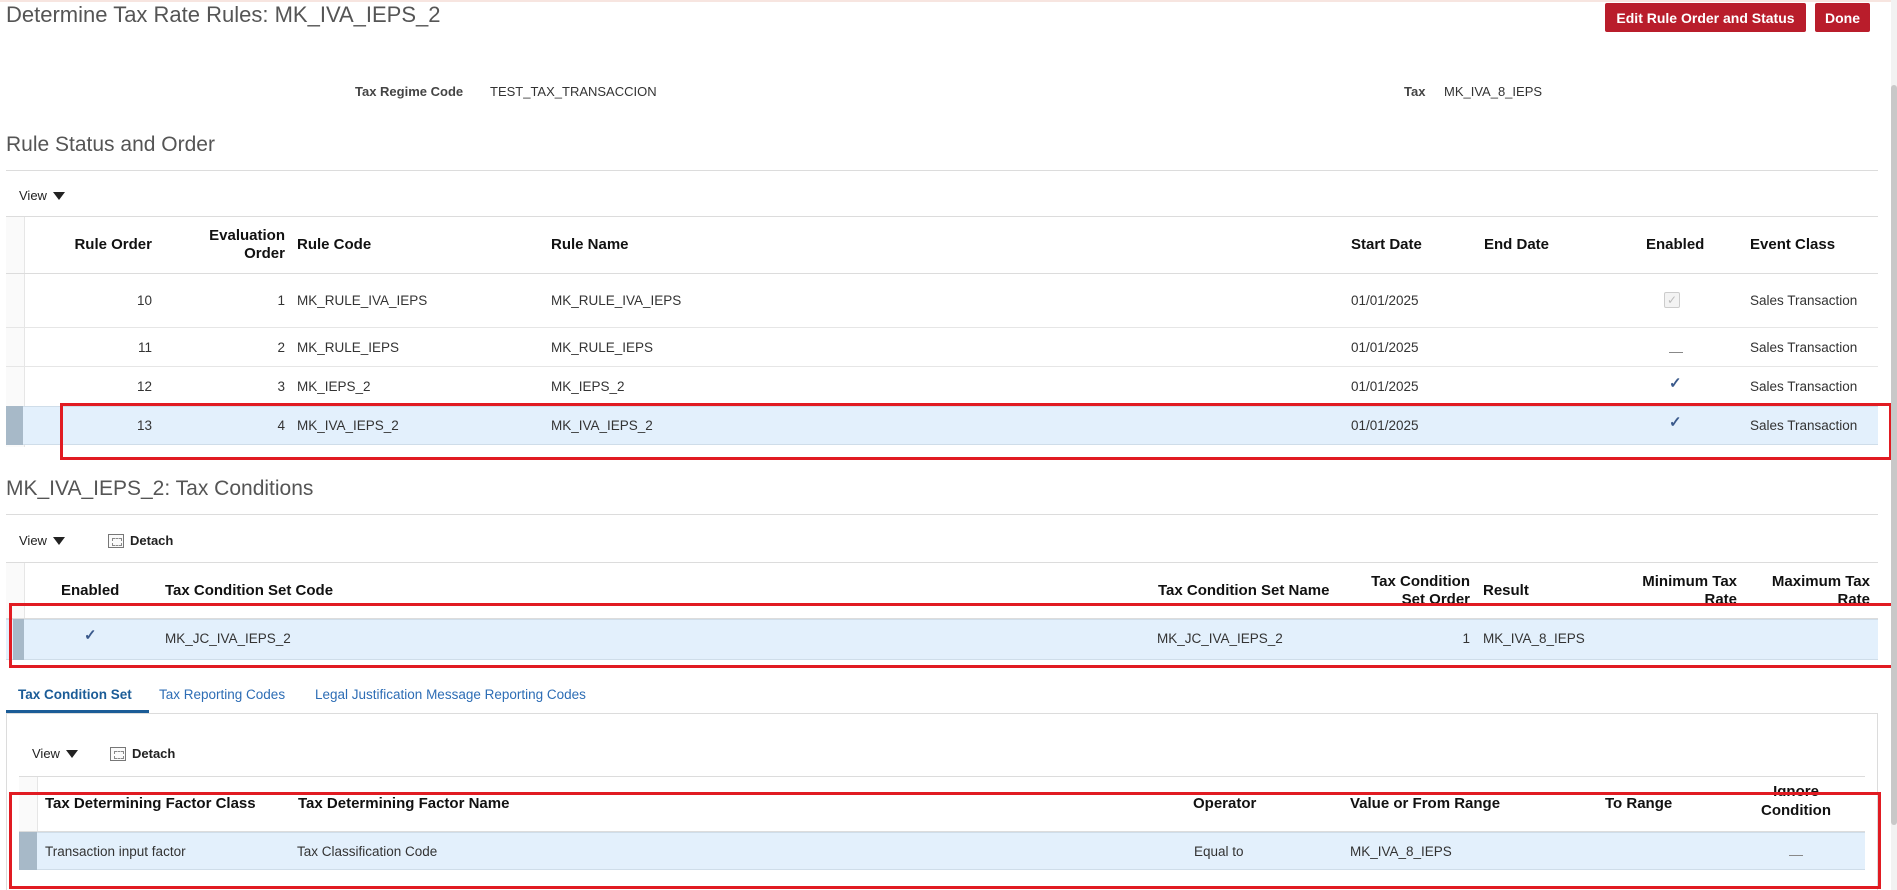  Describe the element at coordinates (1673, 597) in the screenshot. I see `col-min-rate-line2: Rate` at that location.